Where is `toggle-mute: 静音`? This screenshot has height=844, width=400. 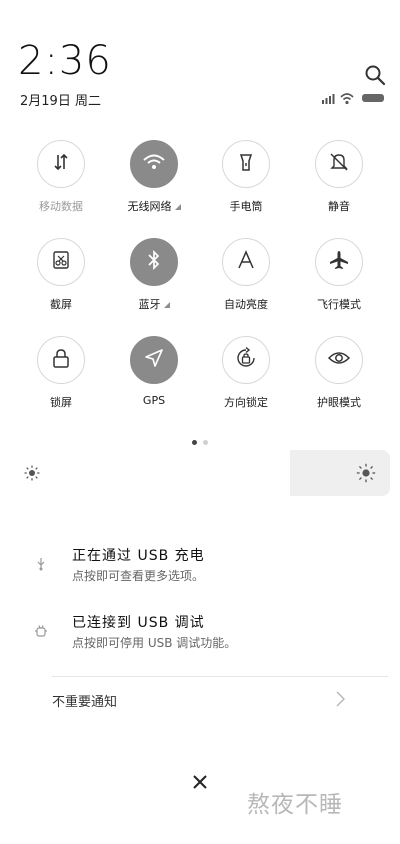
toggle-mute: 静音 is located at coordinates (339, 179).